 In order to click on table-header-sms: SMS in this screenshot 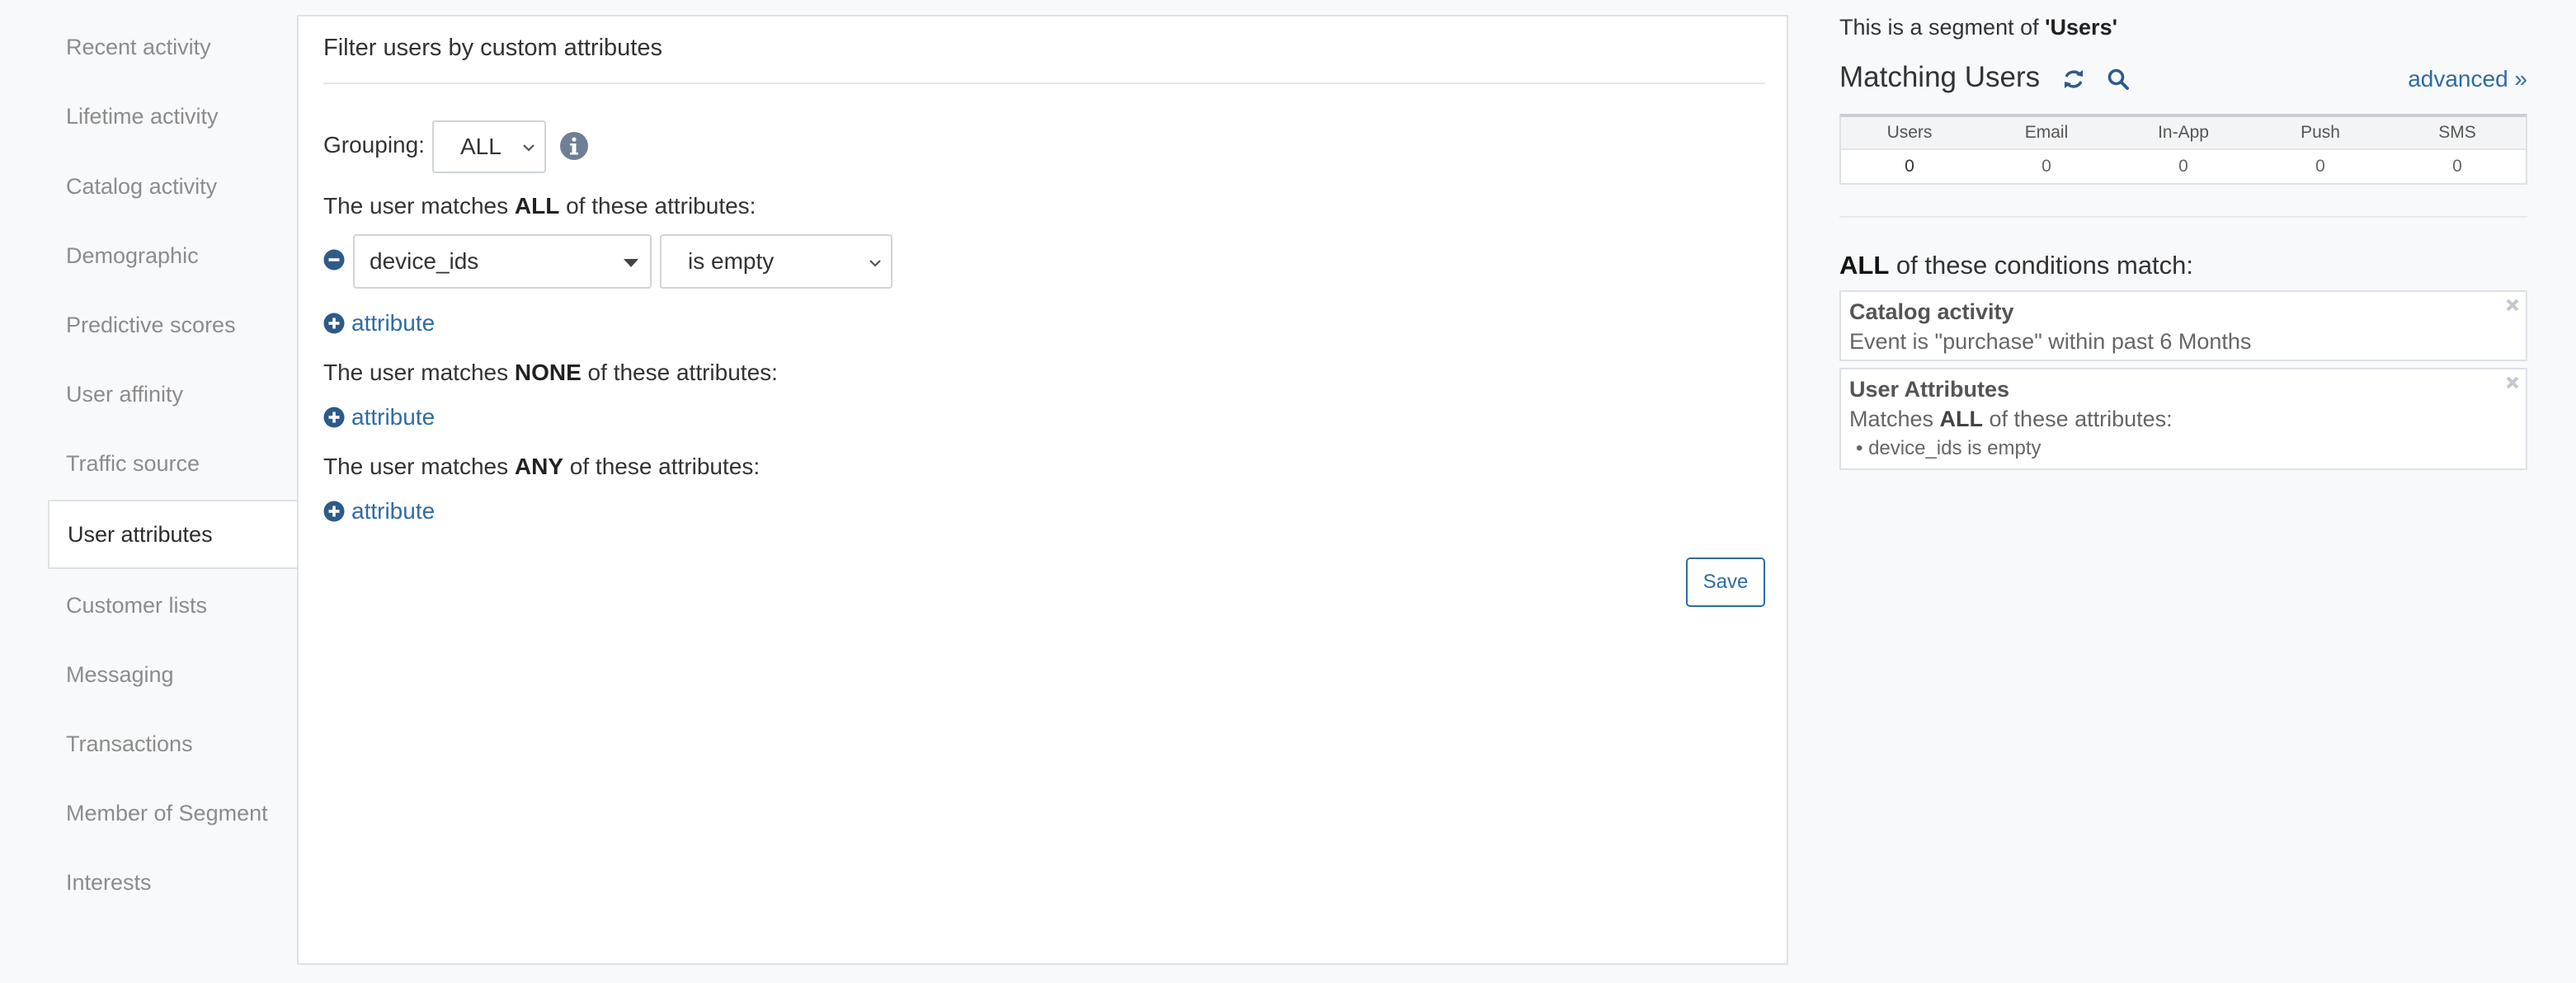, I will do `click(2457, 133)`.